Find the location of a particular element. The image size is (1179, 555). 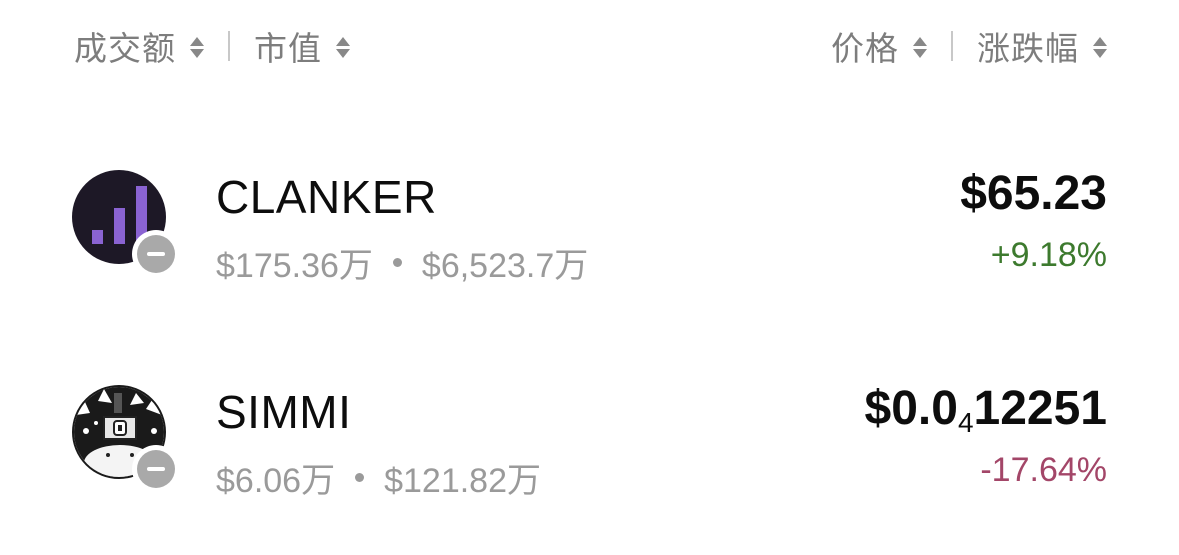

list-header: 成交额 市值 价格 涨跌幅 is located at coordinates (590, 46).